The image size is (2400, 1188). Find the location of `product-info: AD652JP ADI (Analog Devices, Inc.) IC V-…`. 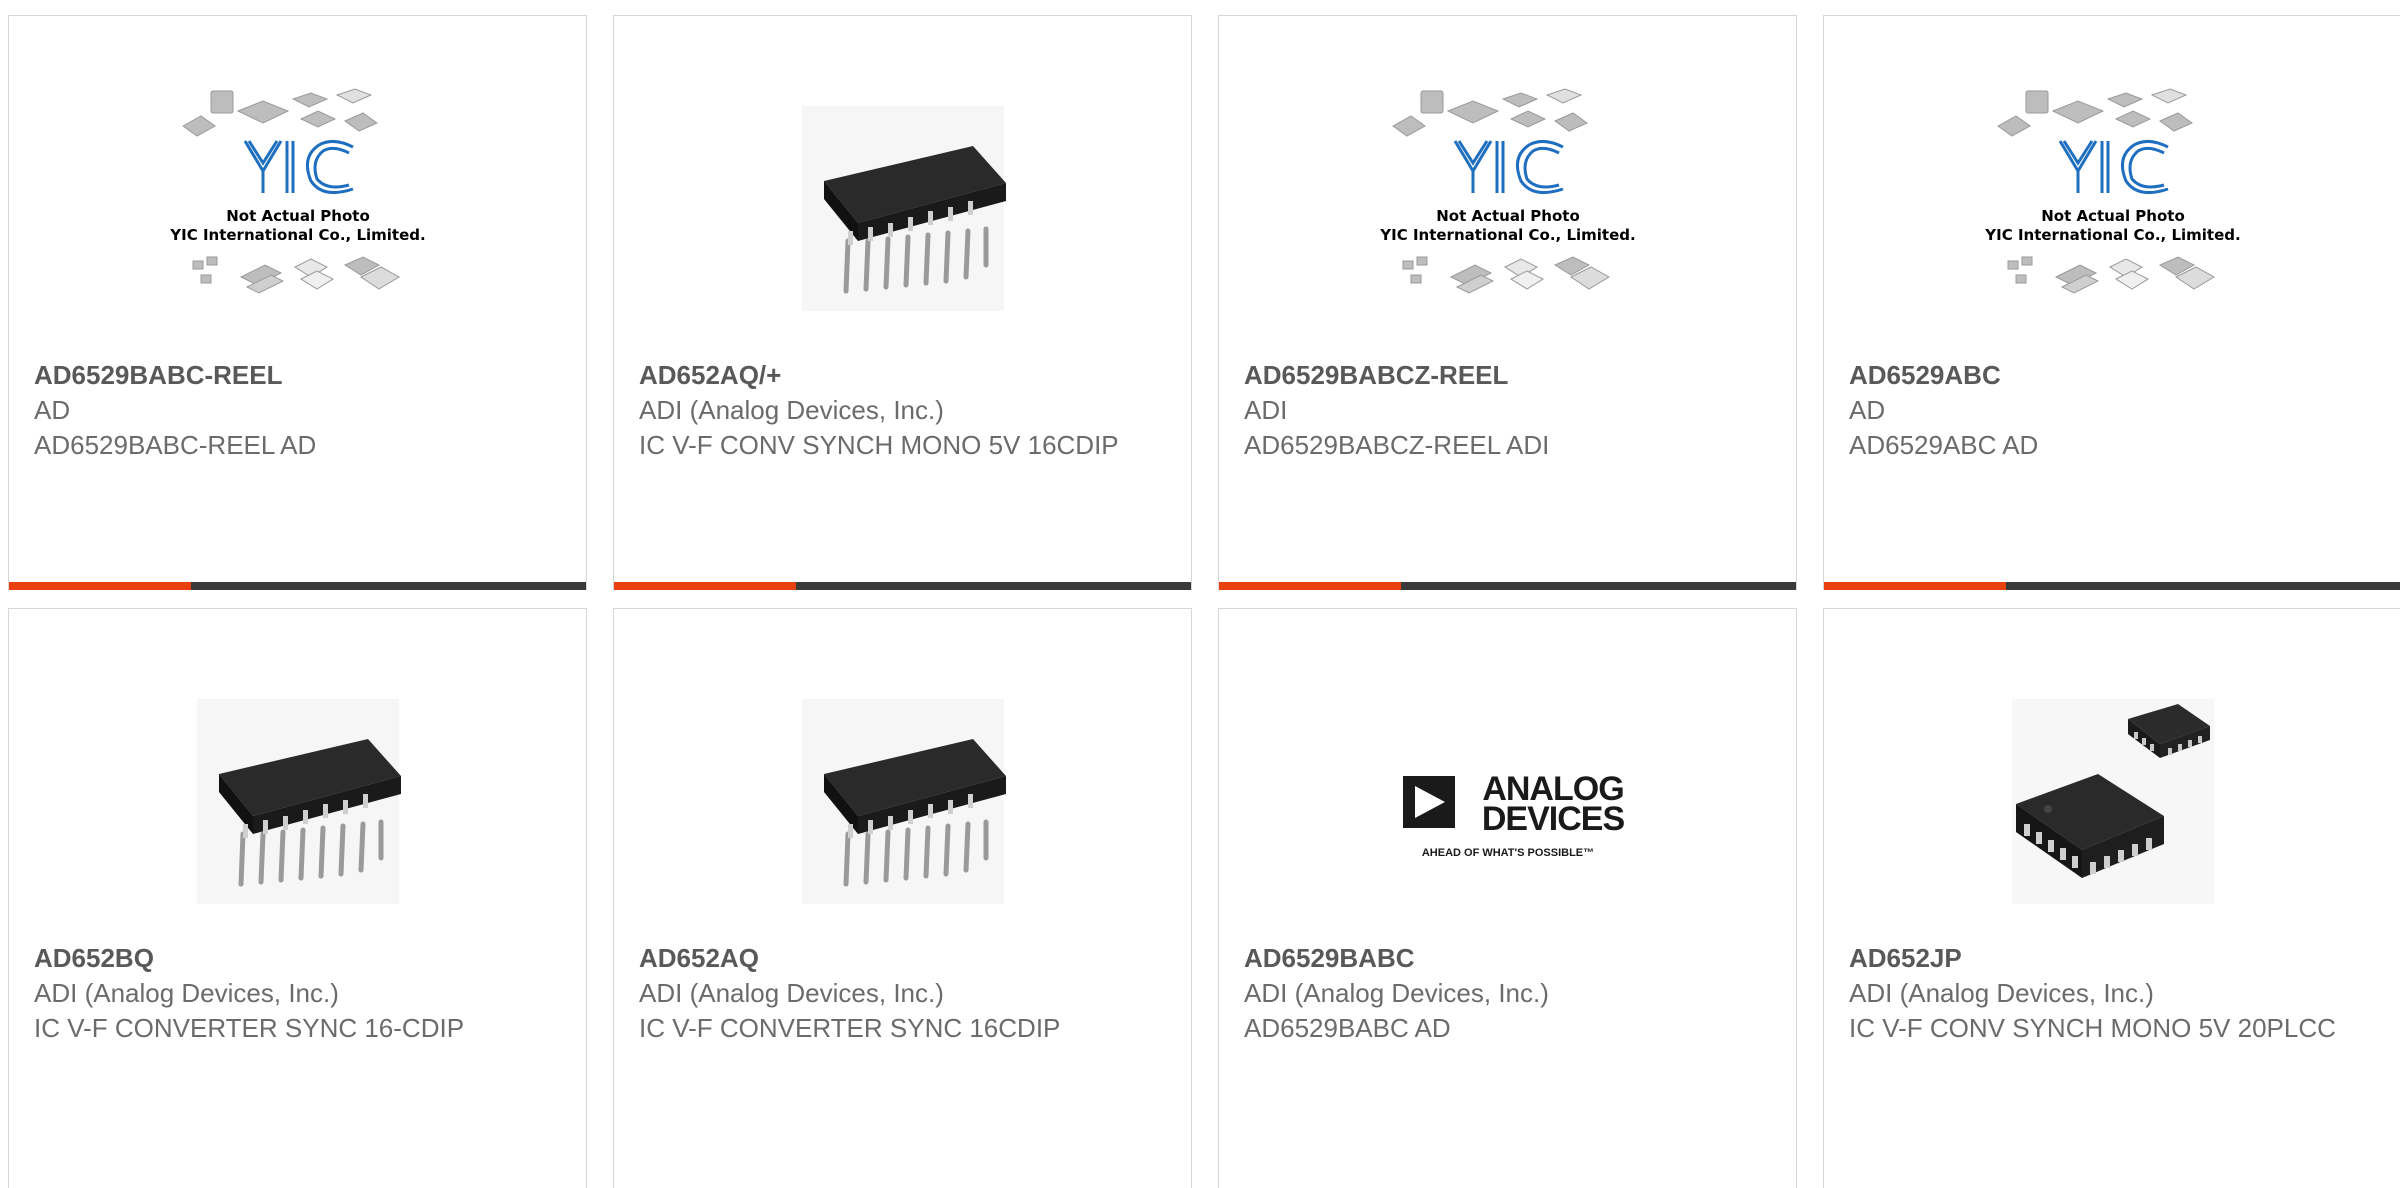

product-info: AD652JP ADI (Analog Devices, Inc.) IC V-… is located at coordinates (2095, 993).